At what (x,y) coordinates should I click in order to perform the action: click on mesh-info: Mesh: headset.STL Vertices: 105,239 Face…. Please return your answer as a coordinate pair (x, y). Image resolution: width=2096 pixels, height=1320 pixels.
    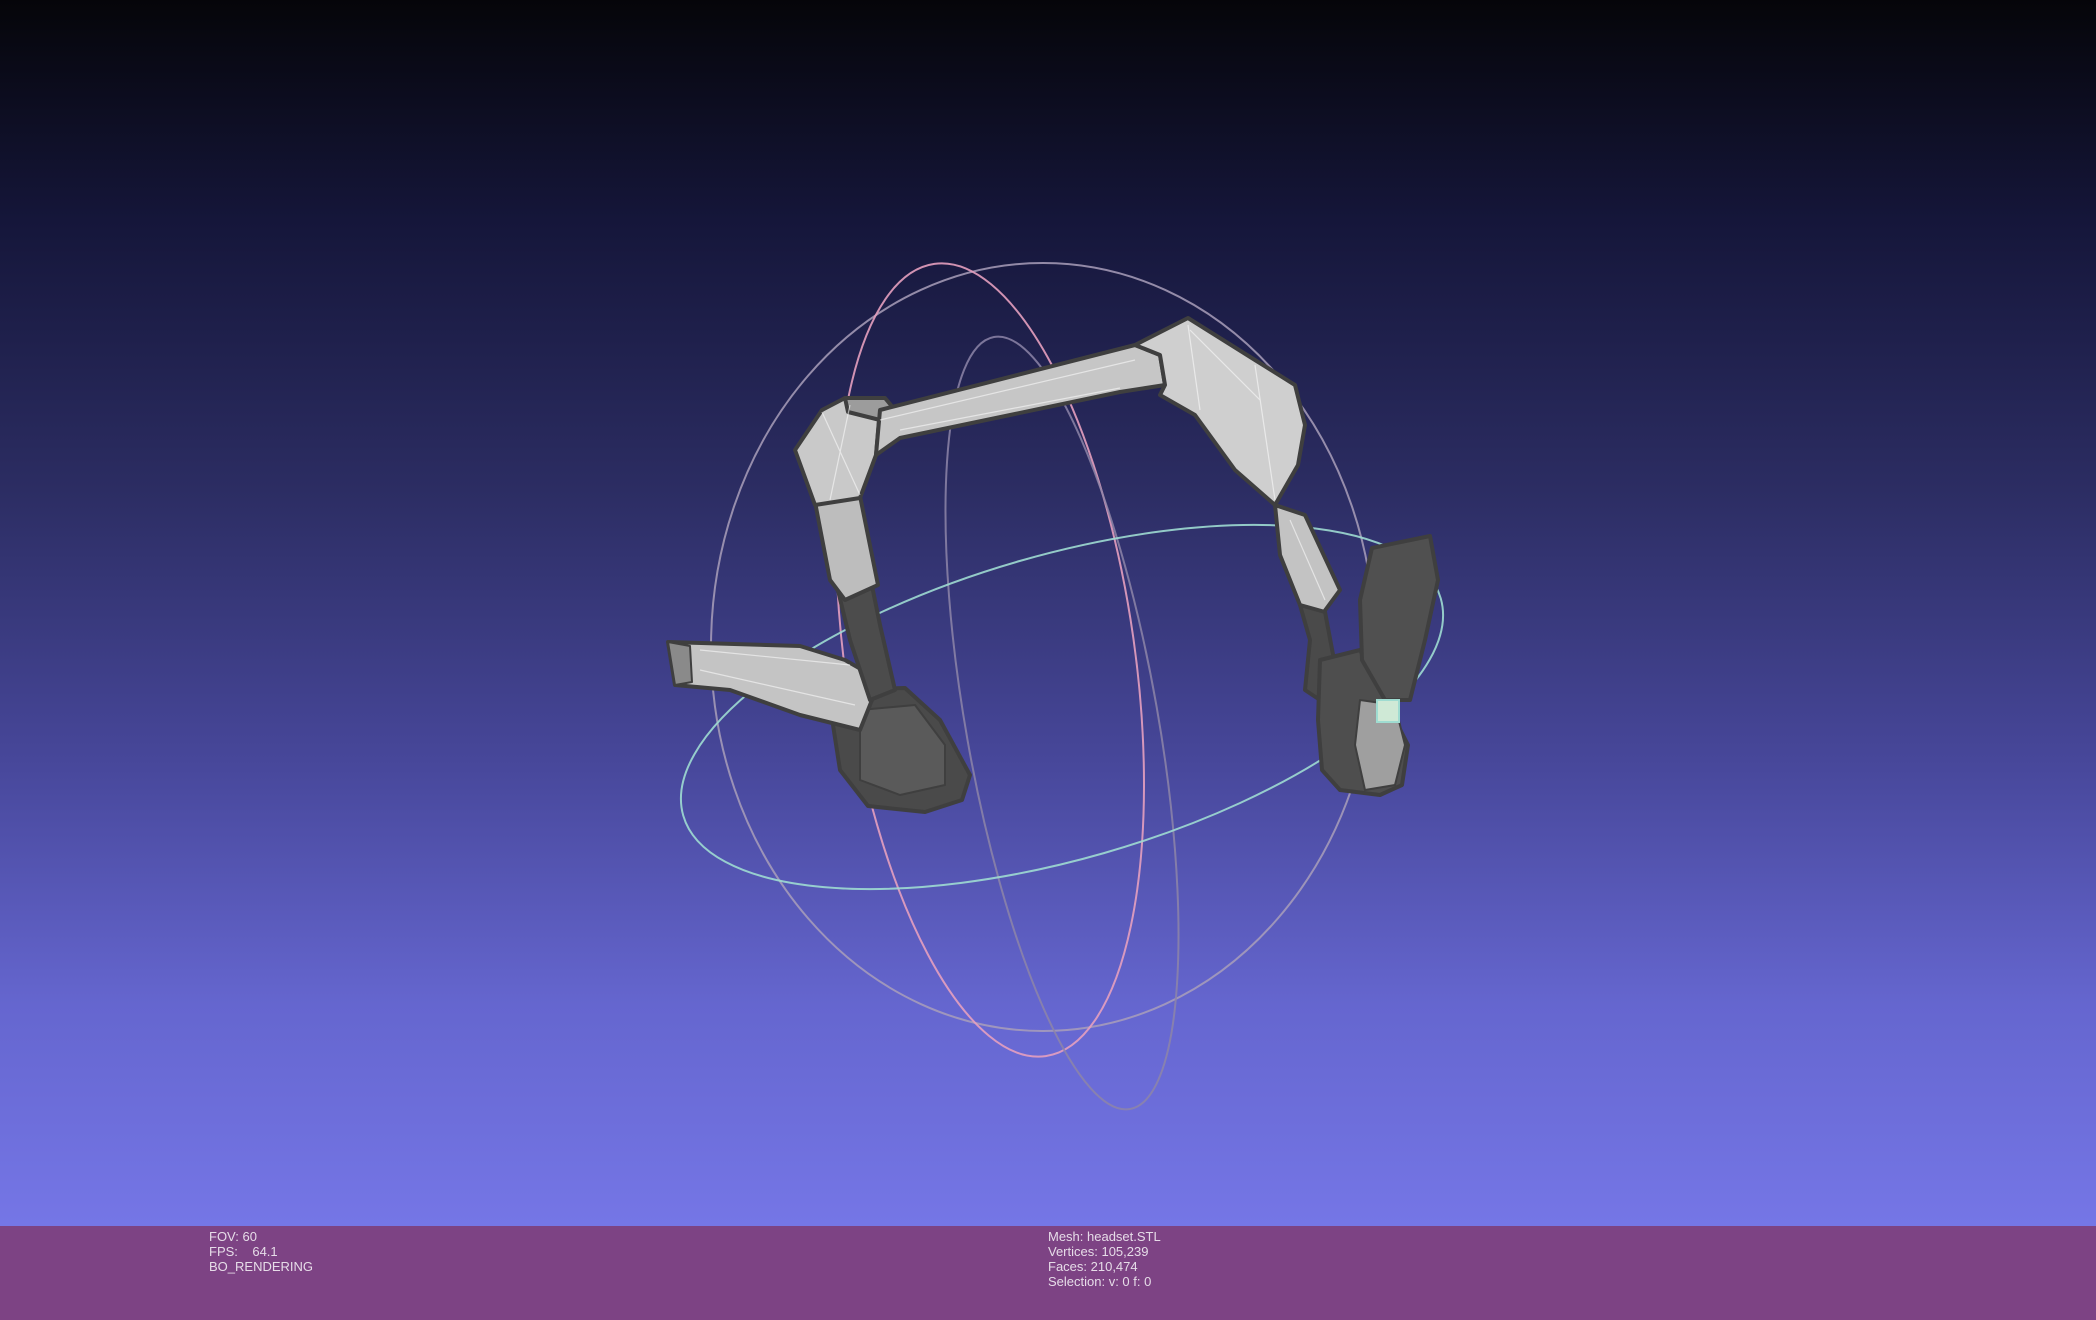
    Looking at the image, I should click on (1104, 1259).